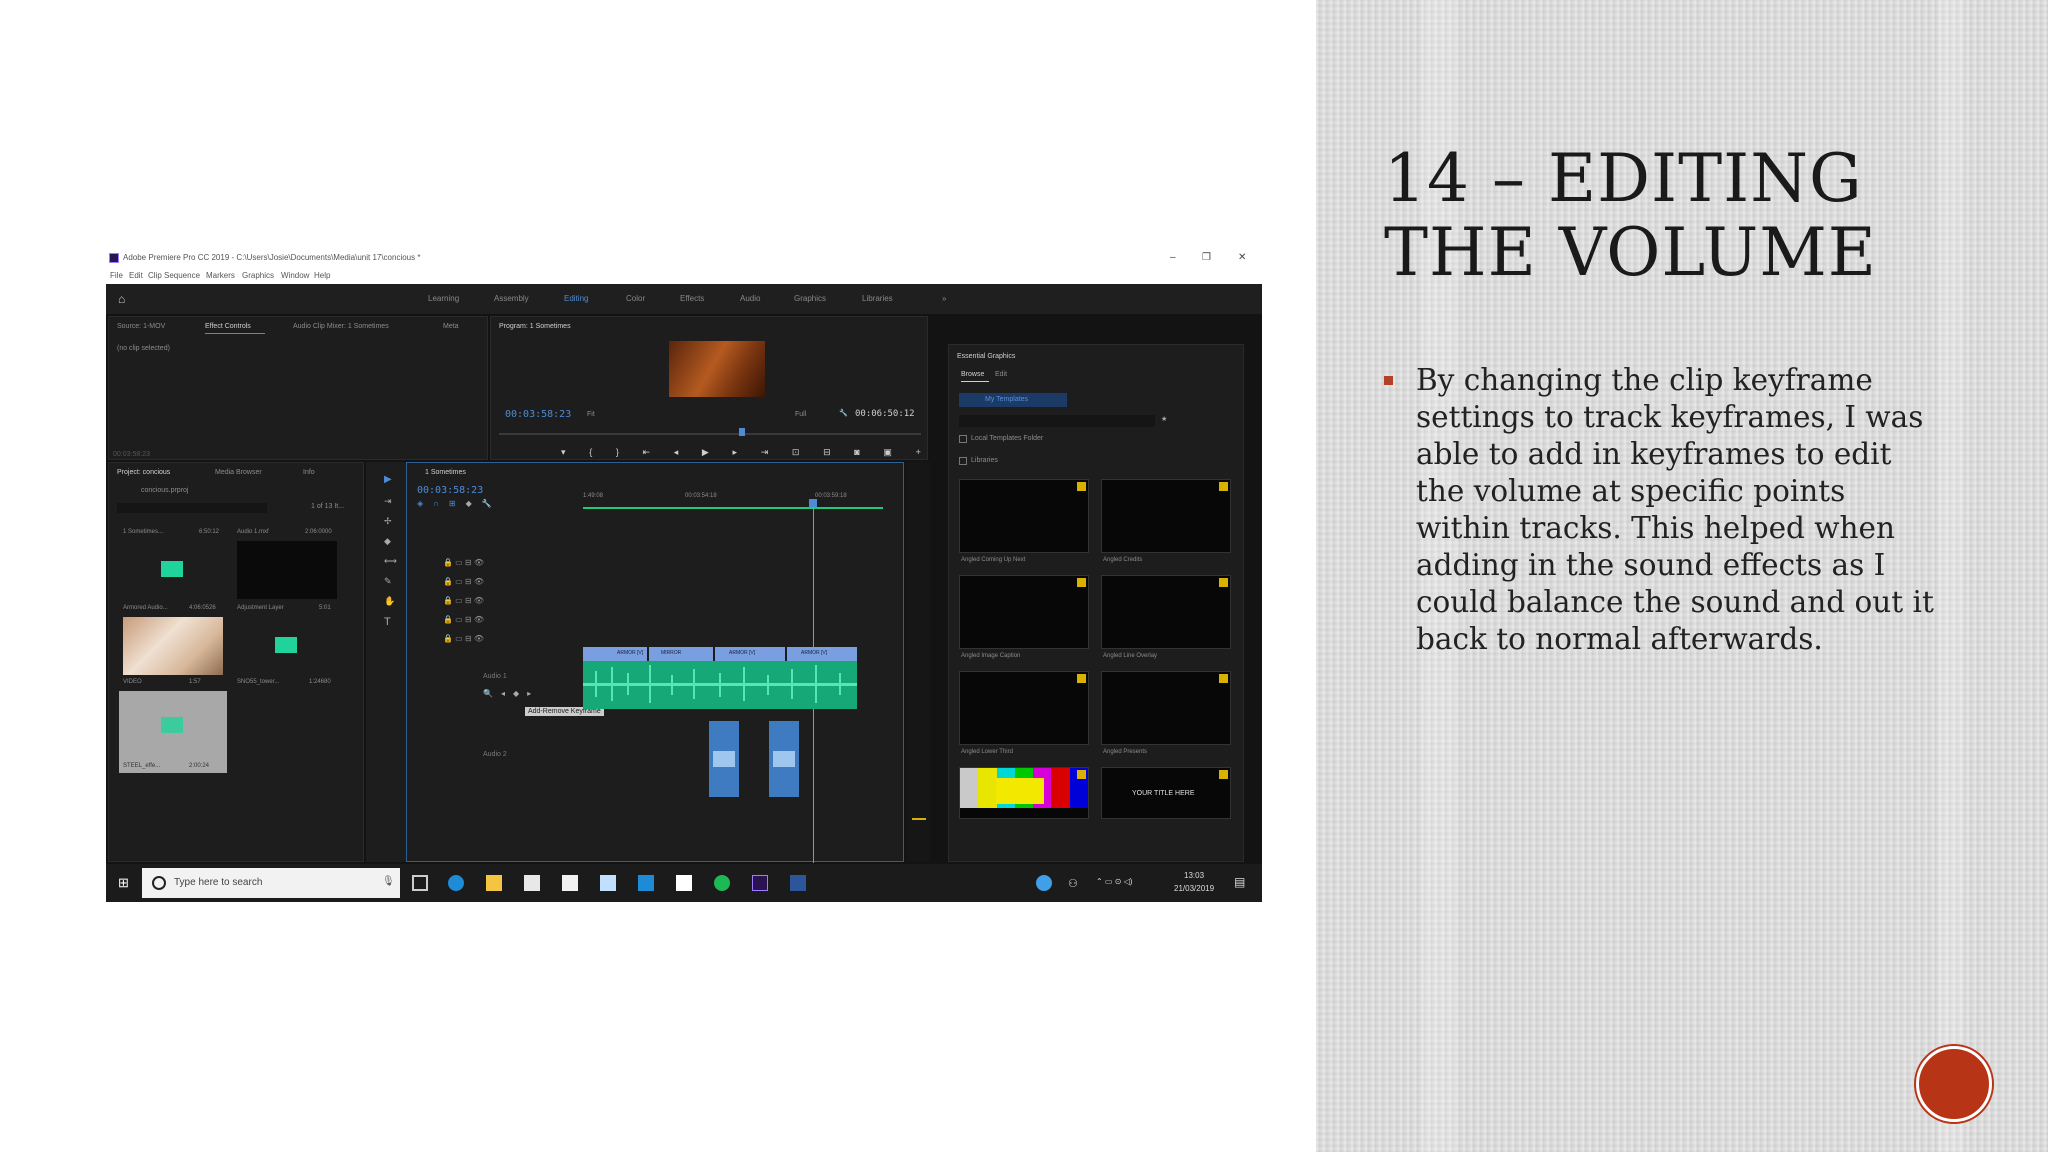 This screenshot has width=2048, height=1152. Describe the element at coordinates (1239, 882) in the screenshot. I see `action-center-icon: ▤` at that location.